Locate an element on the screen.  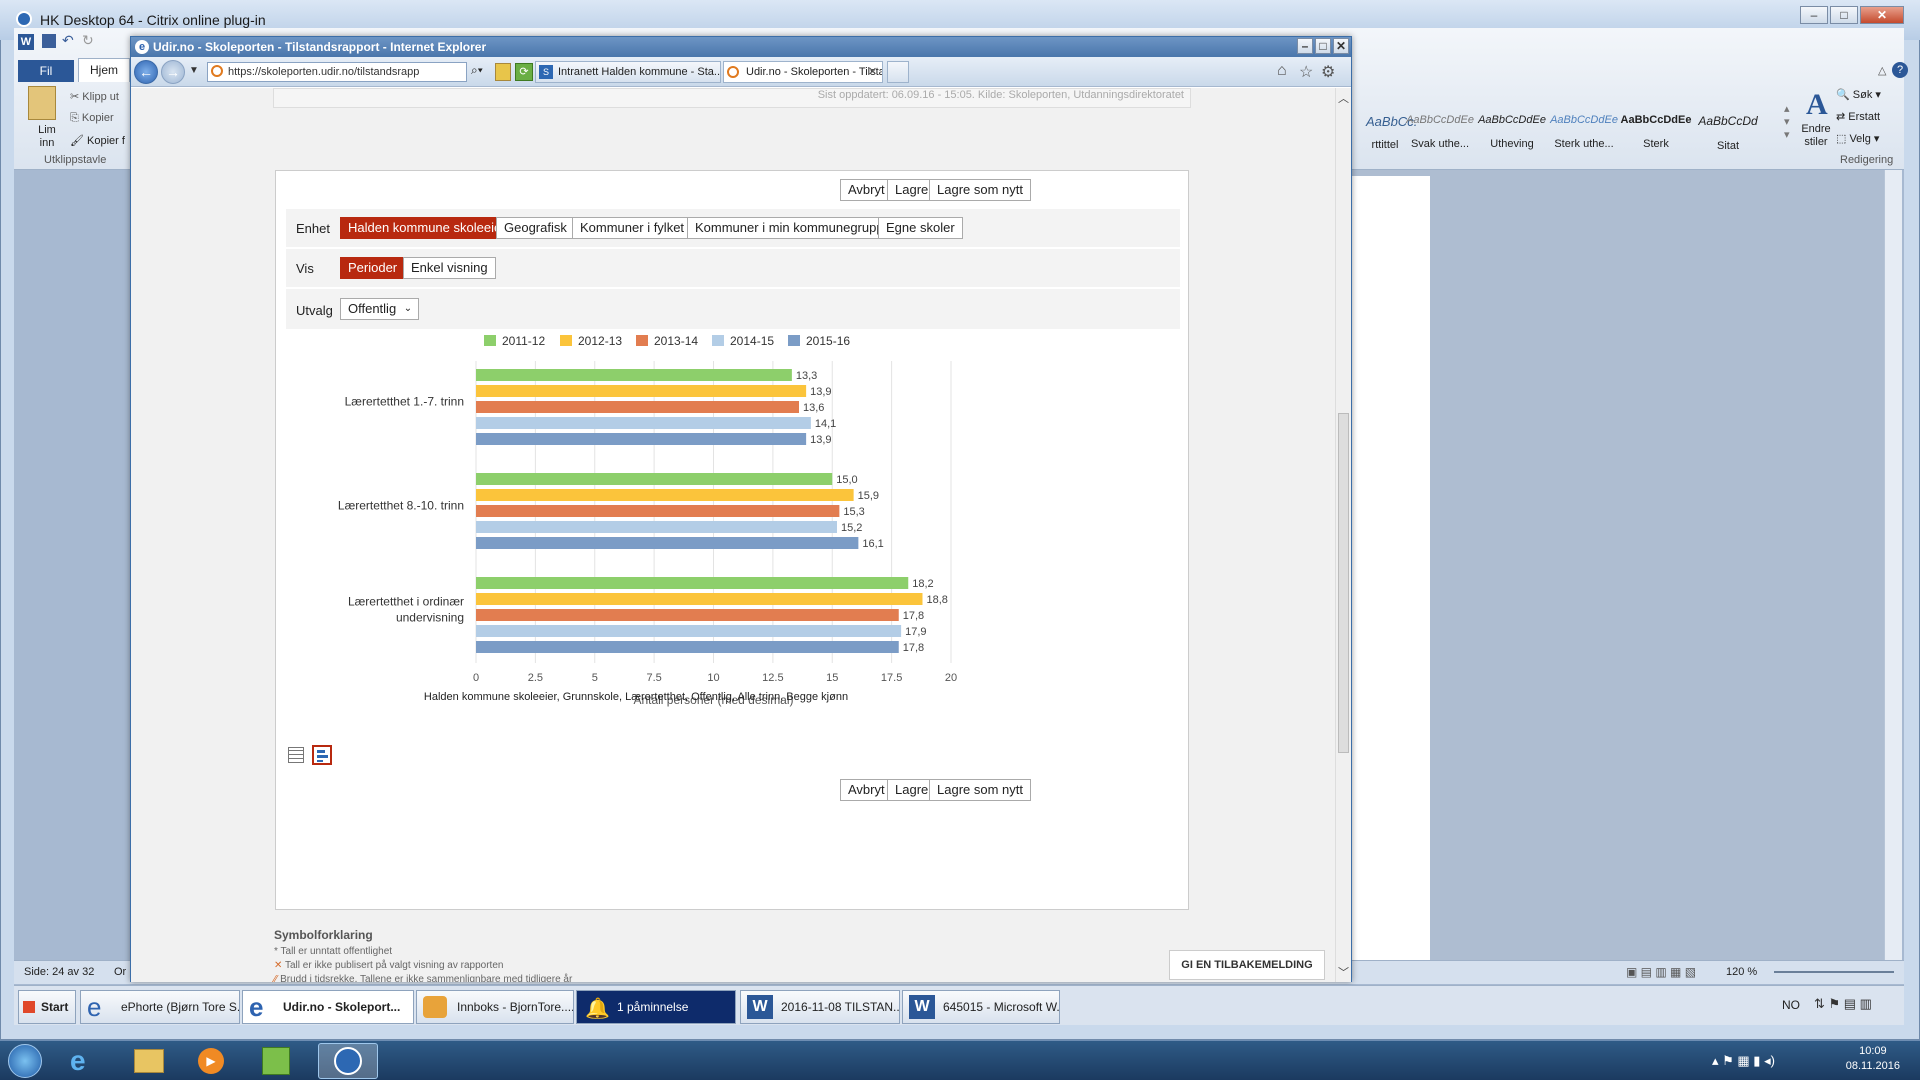
scroll-up-icon: ︿ is located at coordinates (1343, 98).